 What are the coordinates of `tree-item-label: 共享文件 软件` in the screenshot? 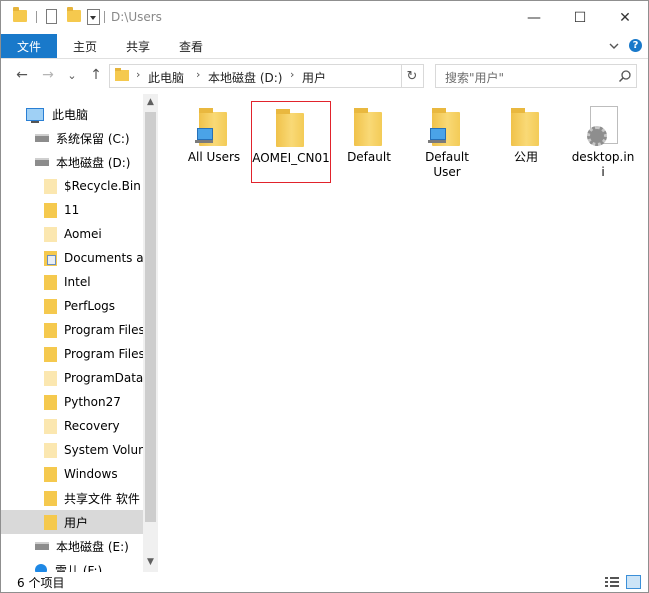 It's located at (102, 498).